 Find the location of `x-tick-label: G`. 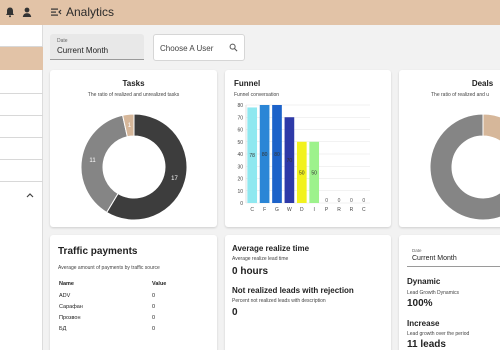

x-tick-label: G is located at coordinates (277, 210).